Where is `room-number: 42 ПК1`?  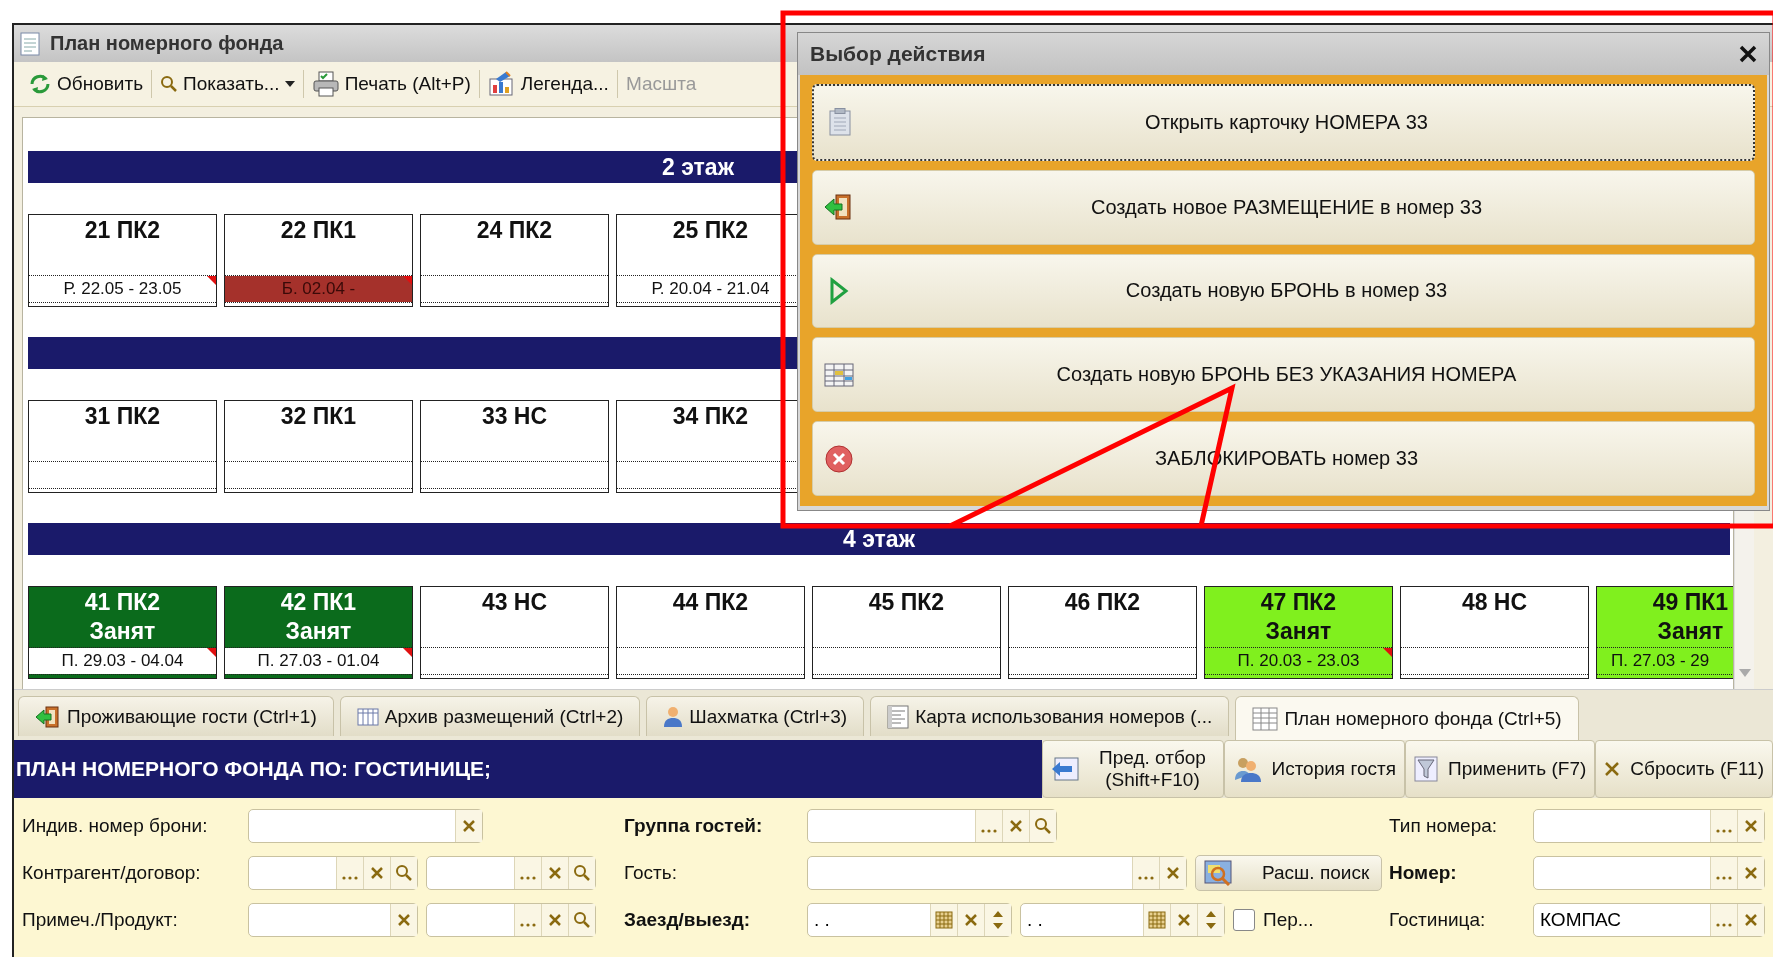 room-number: 42 ПК1 is located at coordinates (318, 602).